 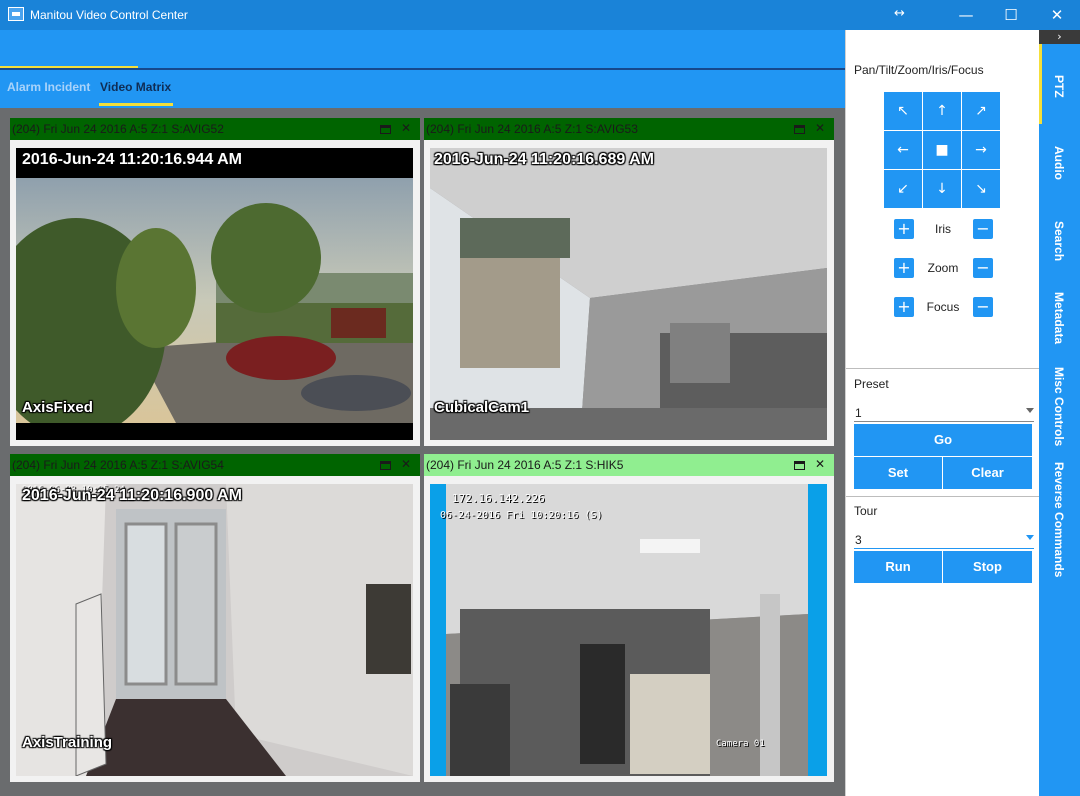 I want to click on camera-timestamp: 2016-Jun-24 11:20:16.689 AM, so click(x=544, y=159).